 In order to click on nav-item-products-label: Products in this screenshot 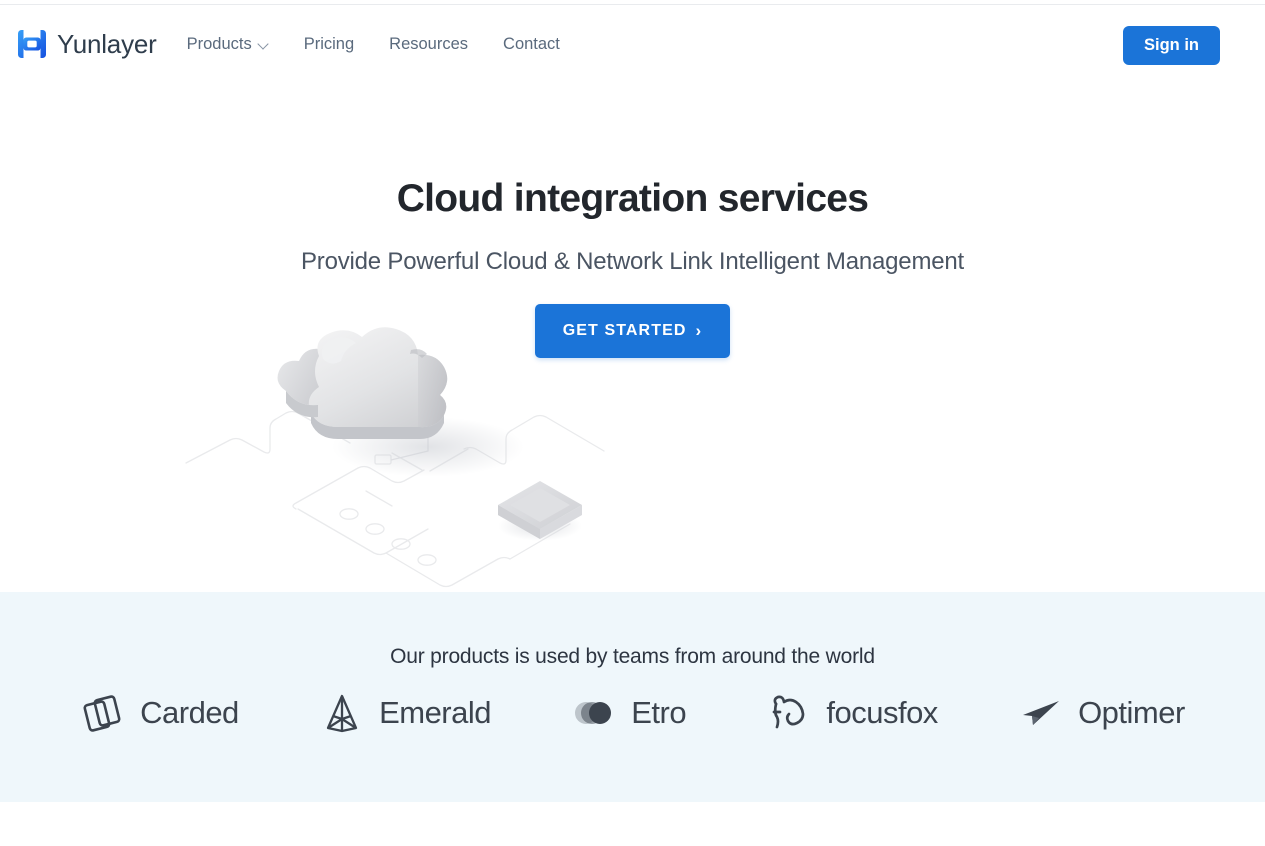, I will do `click(219, 43)`.